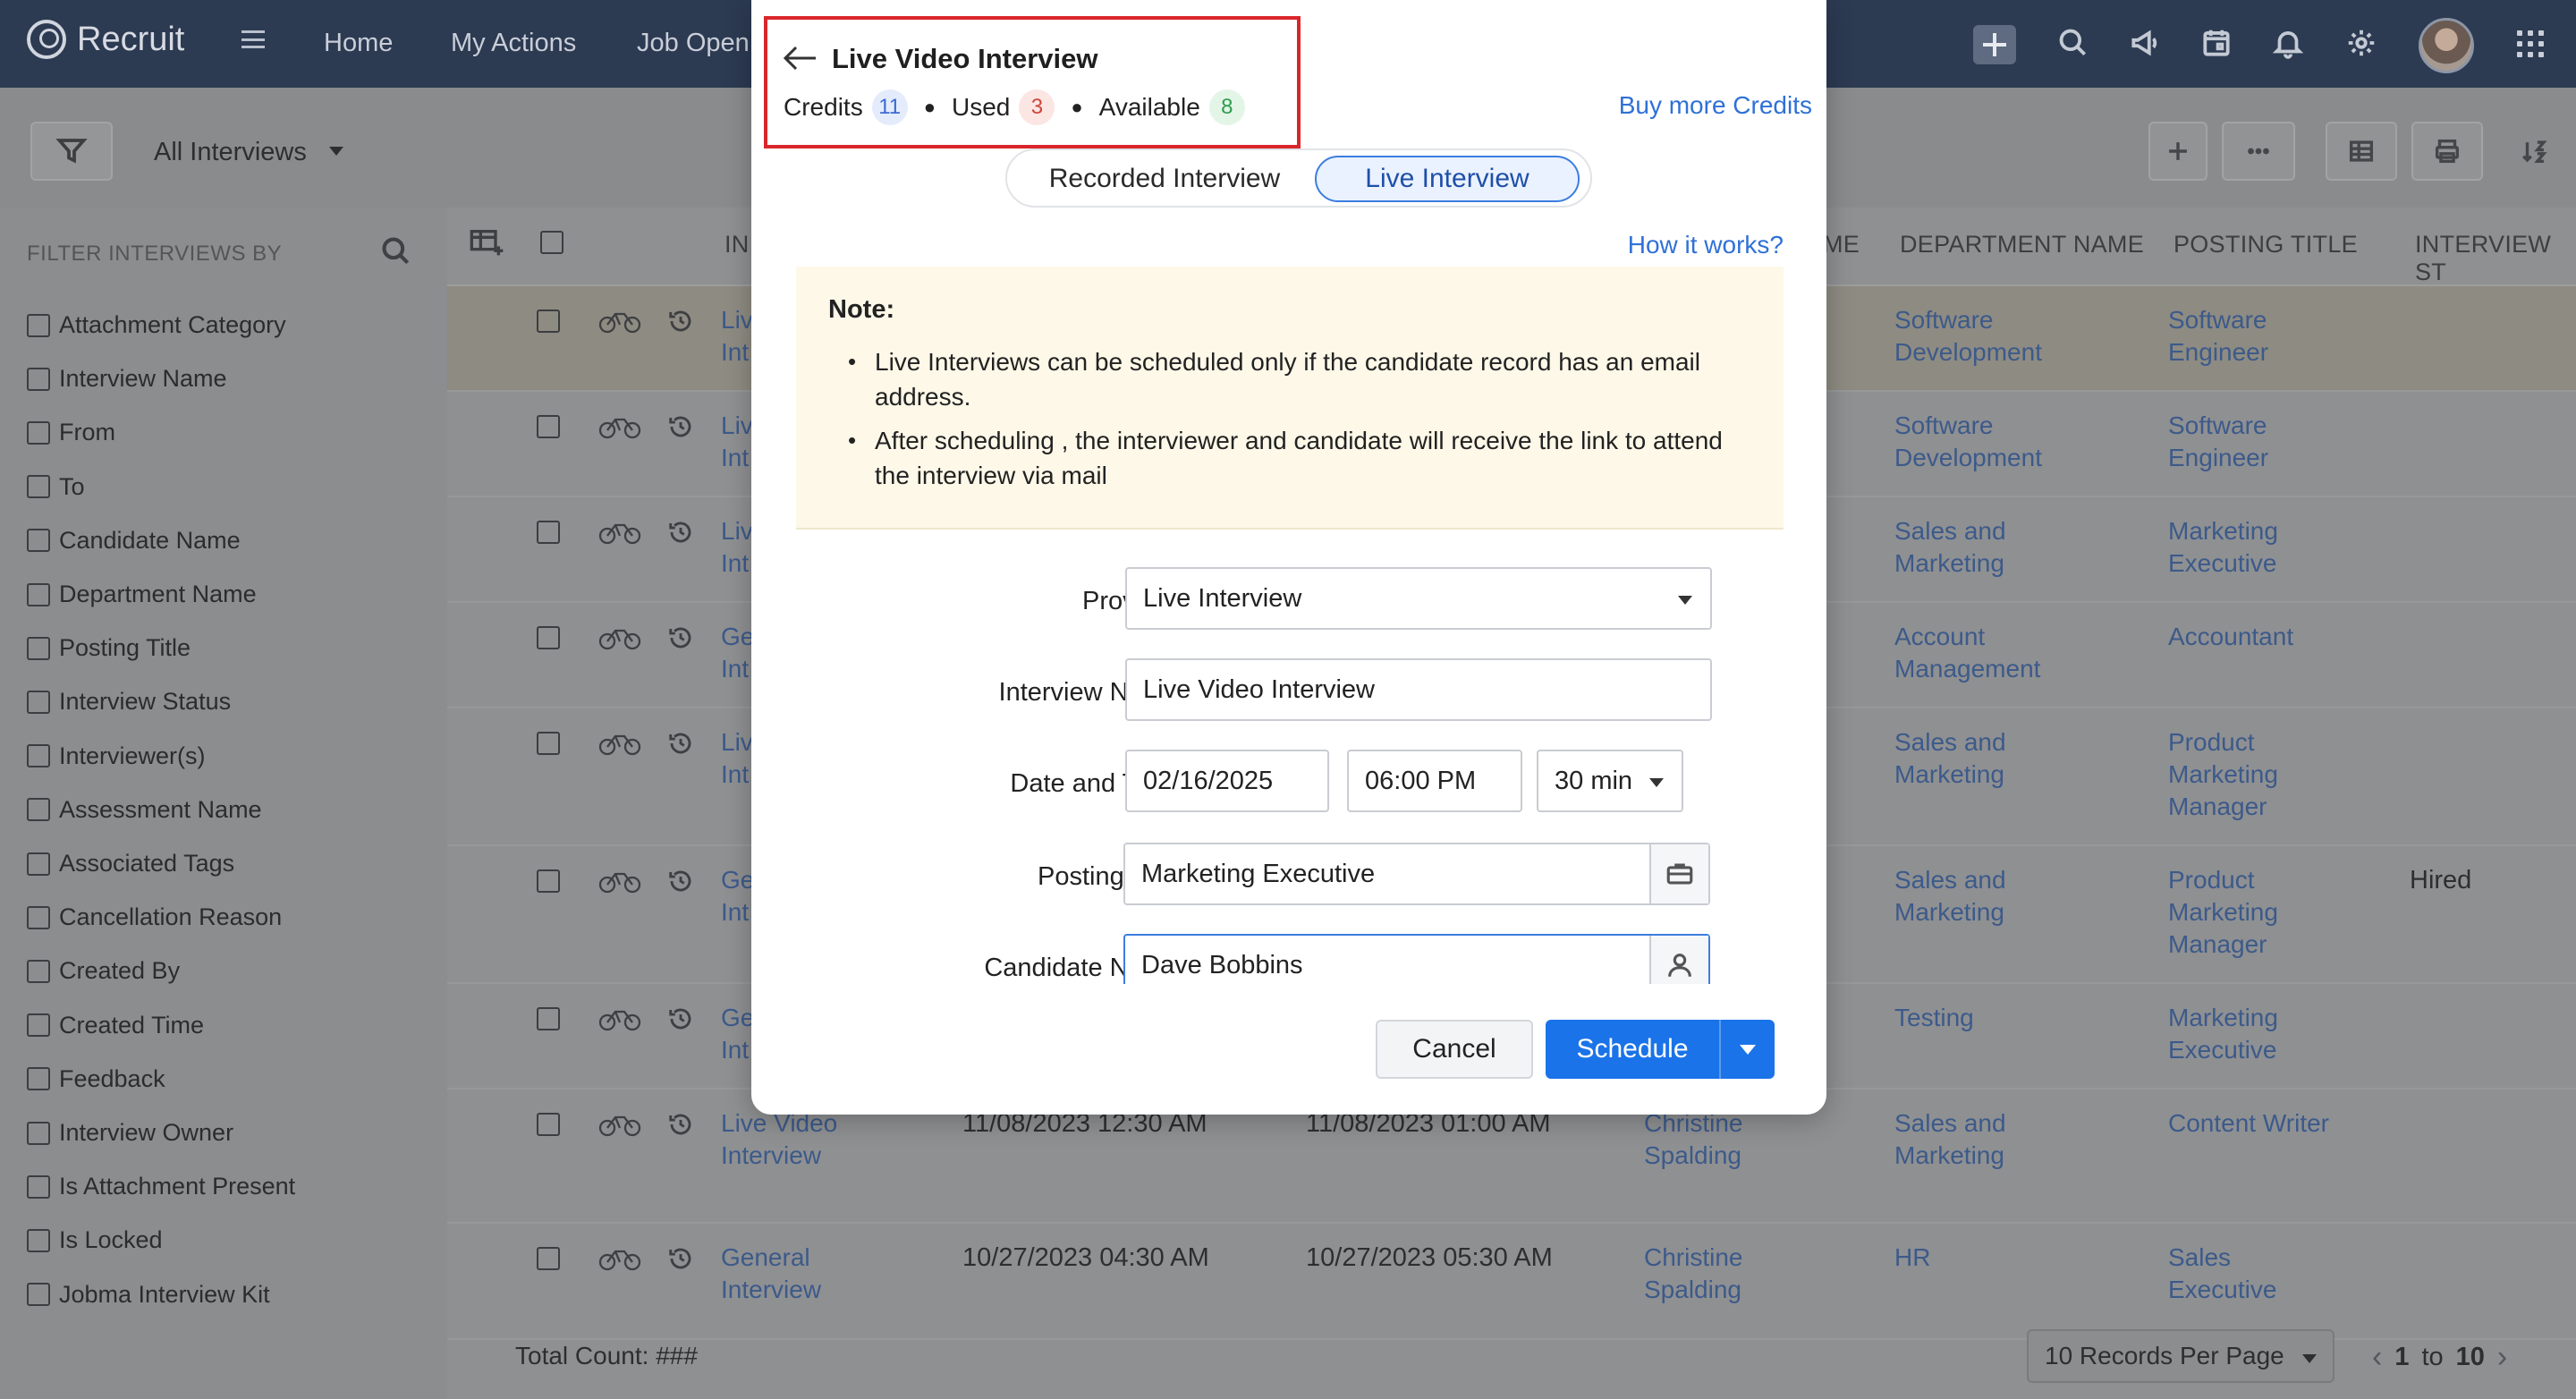 The height and width of the screenshot is (1399, 2576). What do you see at coordinates (336, 151) in the screenshot?
I see `chevron-down-icon` at bounding box center [336, 151].